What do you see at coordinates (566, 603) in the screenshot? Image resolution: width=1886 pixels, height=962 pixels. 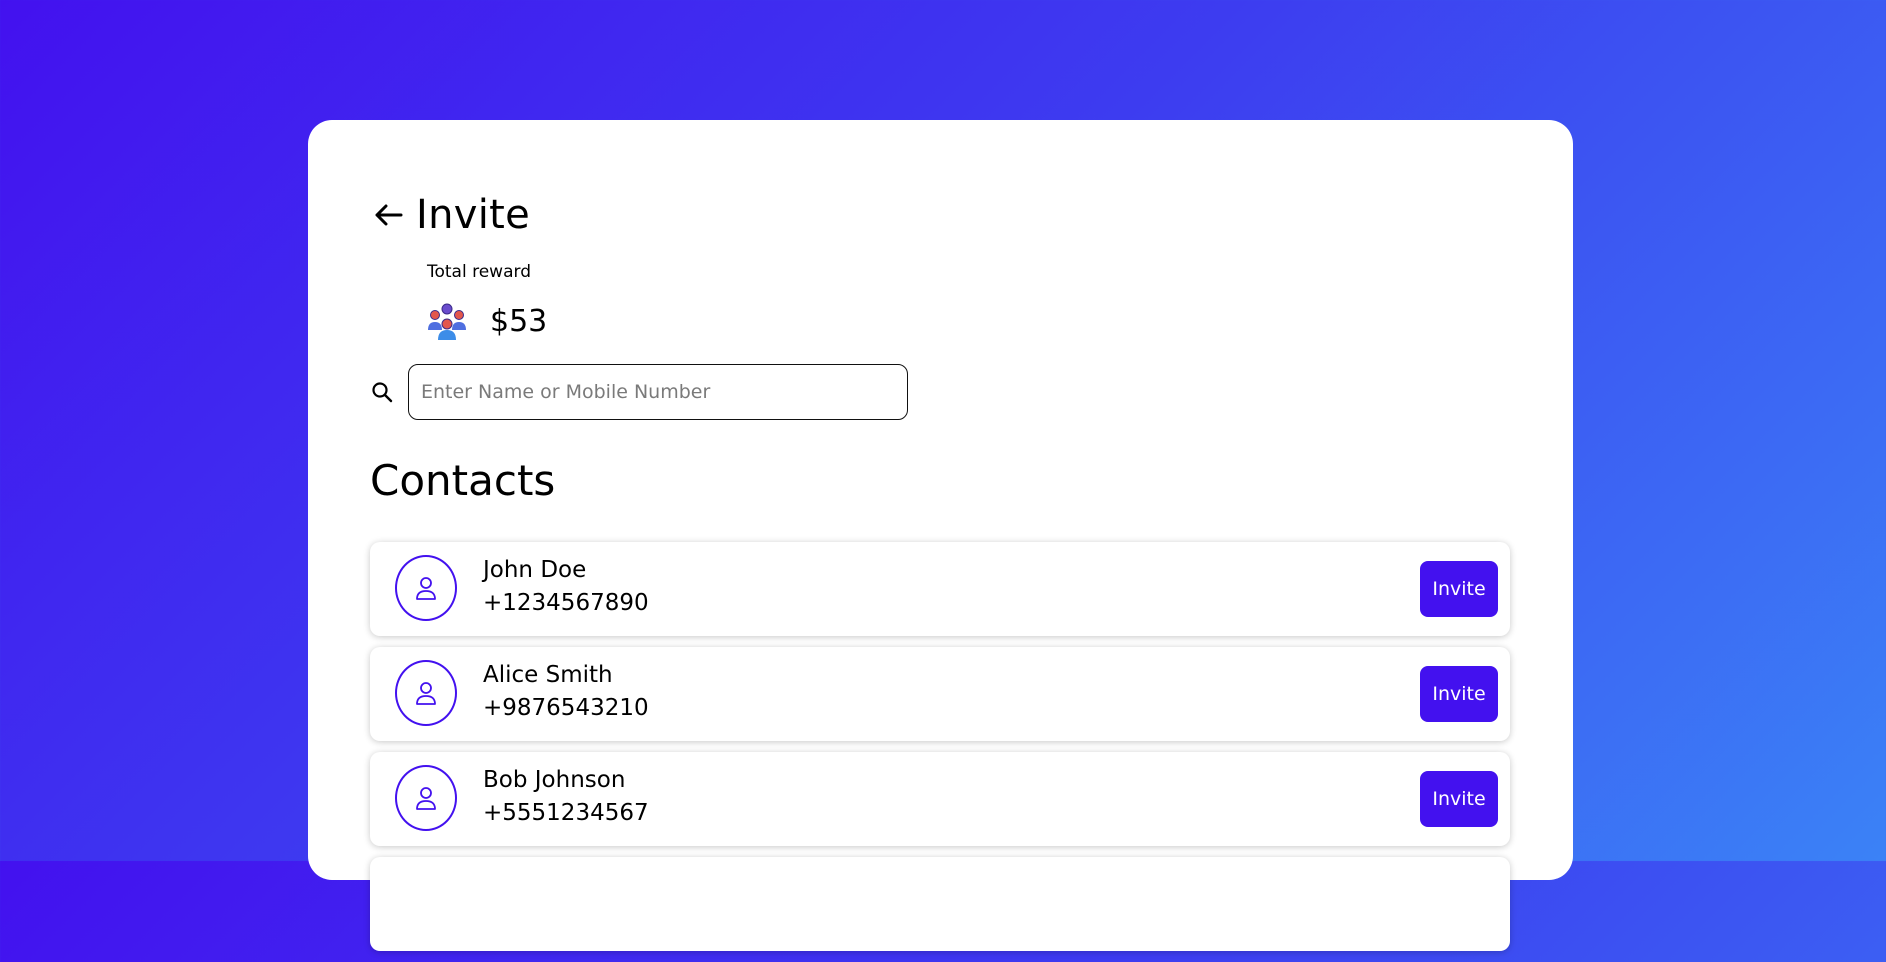 I see `contact-phone: +1234567890` at bounding box center [566, 603].